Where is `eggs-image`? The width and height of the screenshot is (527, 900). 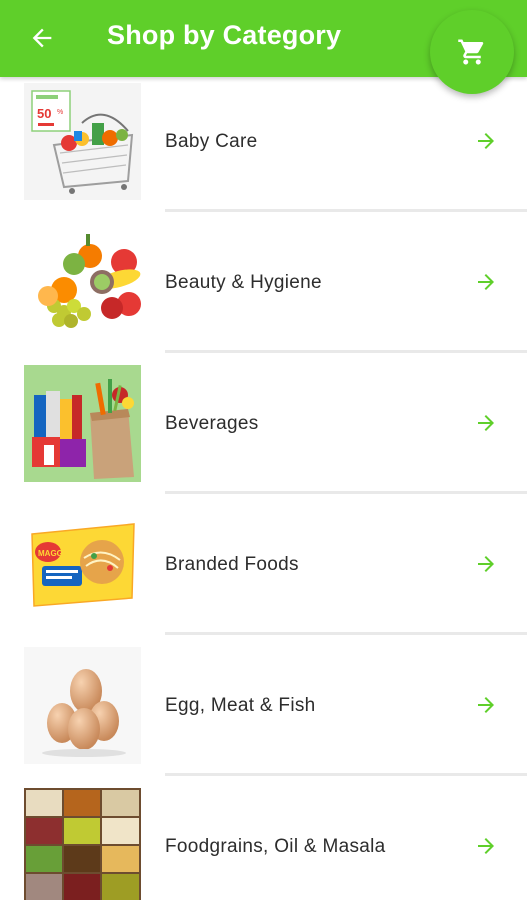 eggs-image is located at coordinates (82, 705).